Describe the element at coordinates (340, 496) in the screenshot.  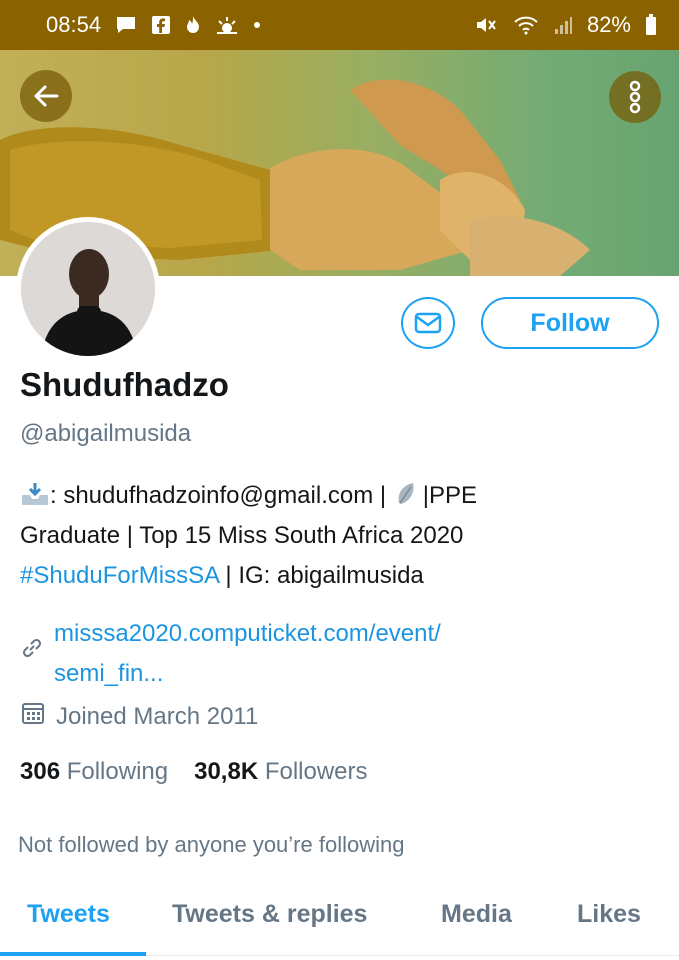
I see `bio-line-1: : shudufhadzoinfo@gmail.com | |PPE` at that location.